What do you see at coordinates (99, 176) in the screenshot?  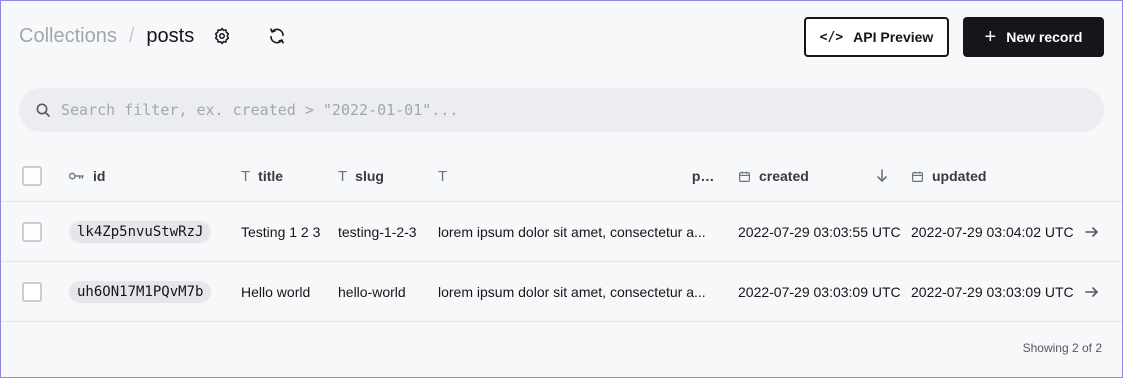 I see `column-label: id` at bounding box center [99, 176].